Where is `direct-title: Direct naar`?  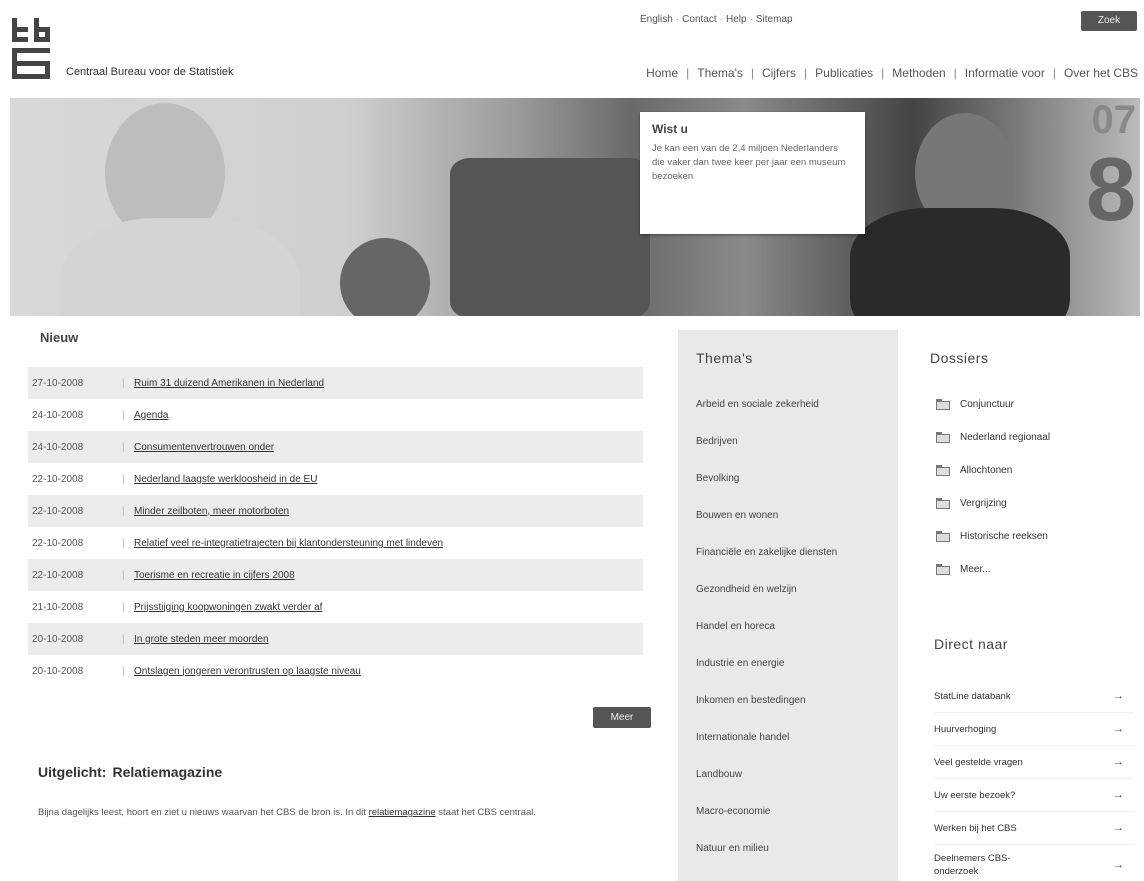 direct-title: Direct naar is located at coordinates (971, 644).